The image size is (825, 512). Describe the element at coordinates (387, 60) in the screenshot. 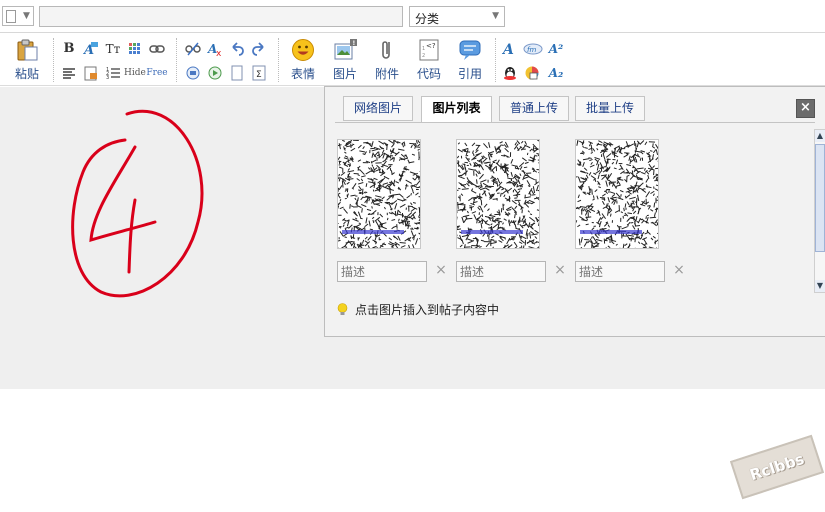

I see `attachment-button: 附件` at that location.